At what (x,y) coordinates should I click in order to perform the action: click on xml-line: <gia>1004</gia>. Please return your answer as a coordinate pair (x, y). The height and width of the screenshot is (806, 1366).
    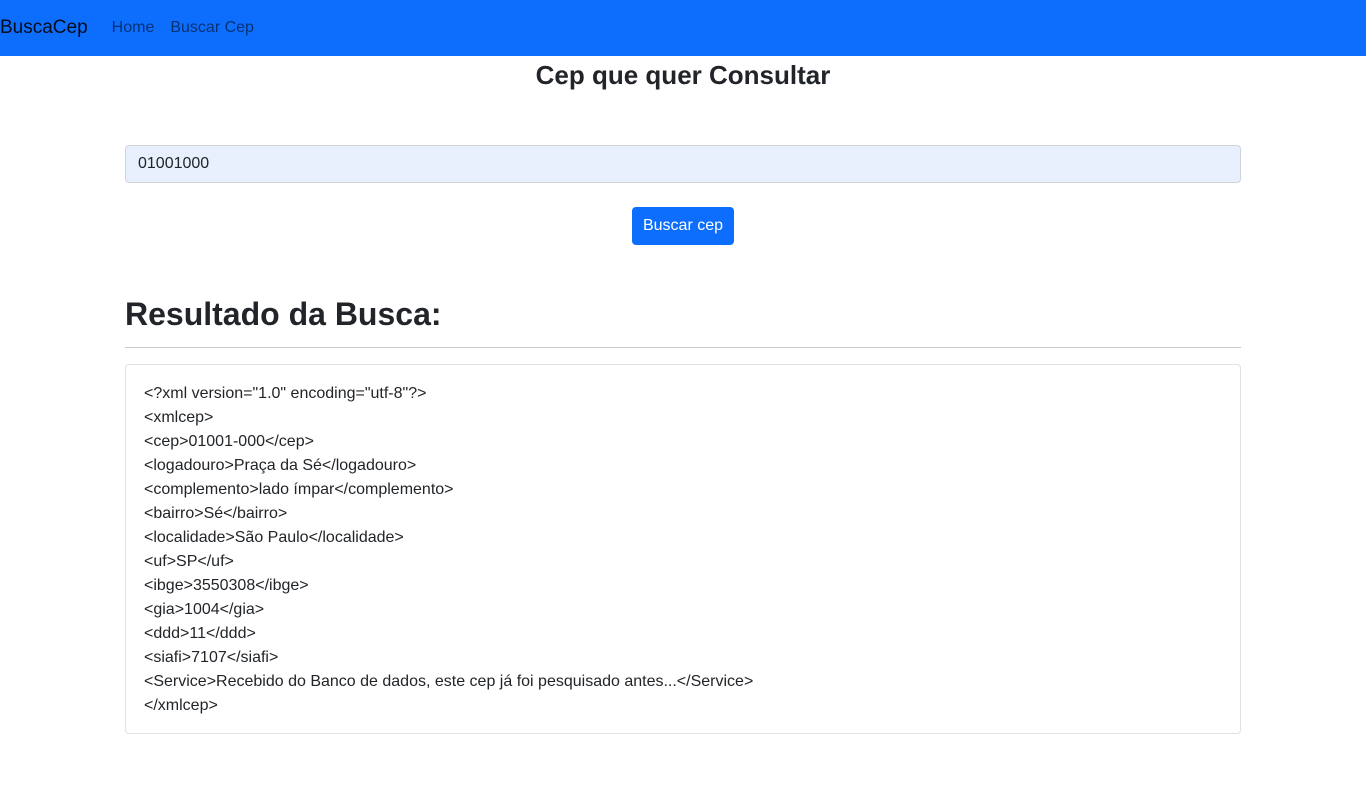
    Looking at the image, I should click on (204, 609).